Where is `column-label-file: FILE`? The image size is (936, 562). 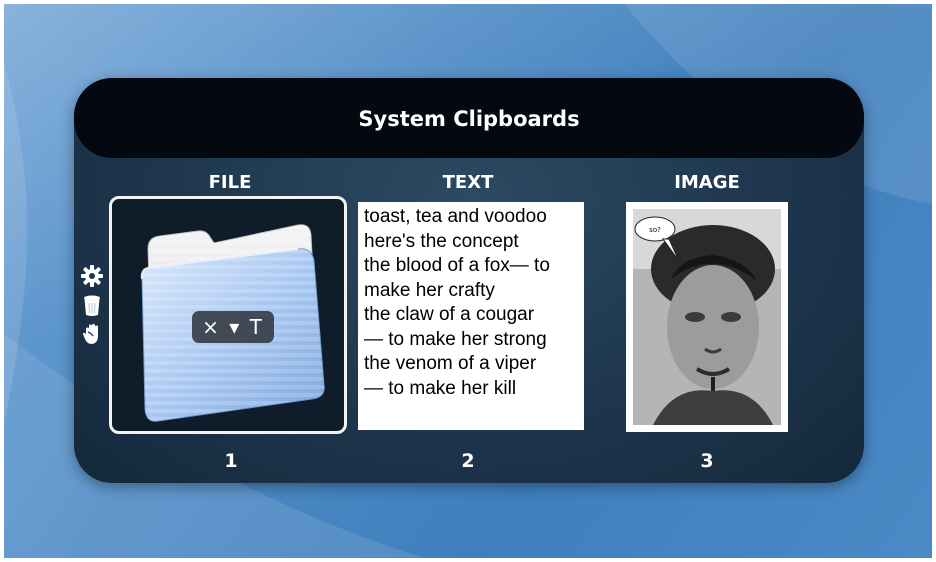 column-label-file: FILE is located at coordinates (230, 182).